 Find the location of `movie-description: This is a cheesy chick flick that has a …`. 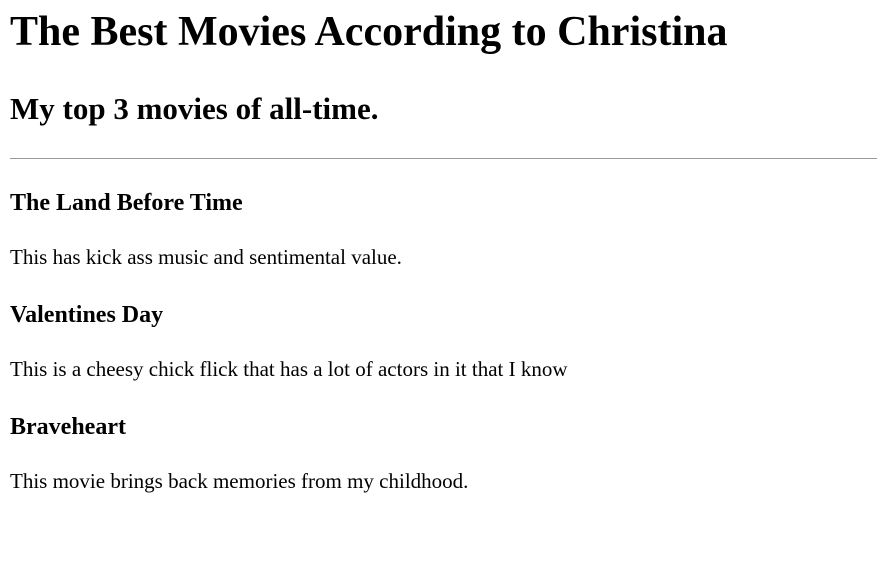

movie-description: This is a cheesy chick flick that has a … is located at coordinates (289, 369).